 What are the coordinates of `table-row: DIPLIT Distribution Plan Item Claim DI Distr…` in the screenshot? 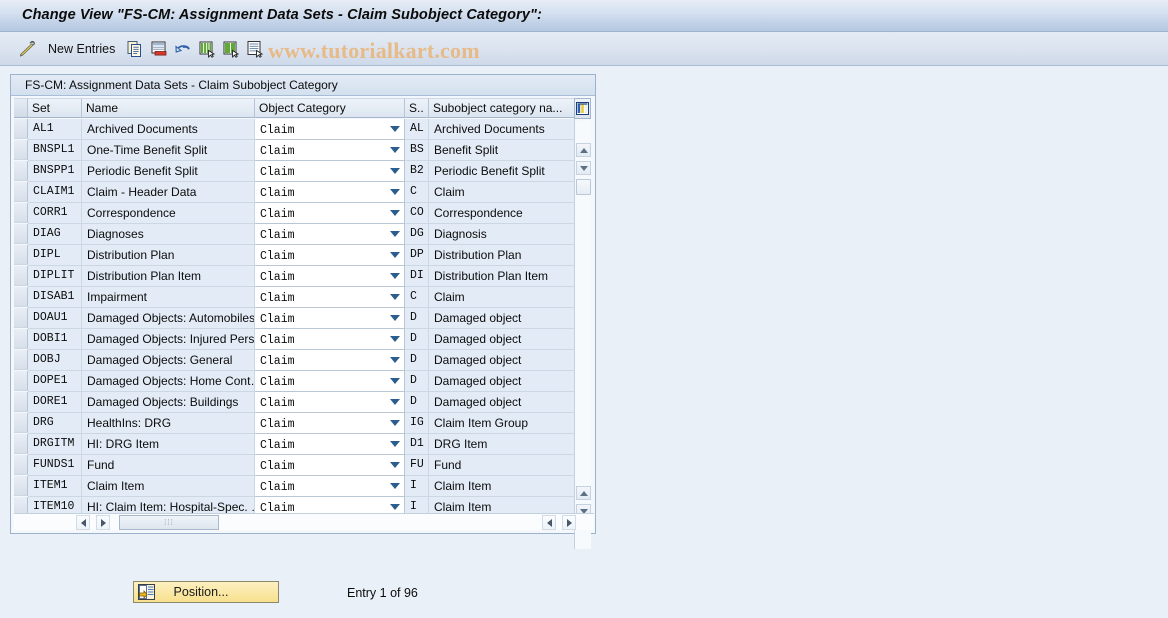 It's located at (304, 276).